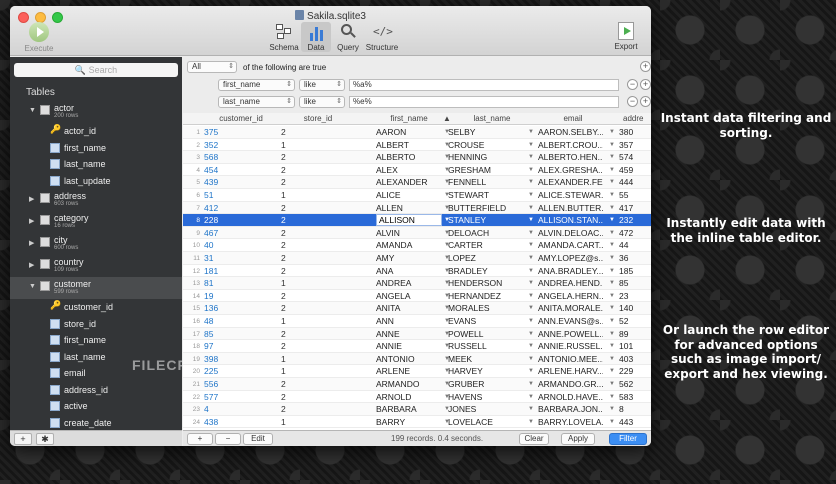 Image resolution: width=836 pixels, height=484 pixels. Describe the element at coordinates (96, 70) in the screenshot. I see `search-input: 🔍 Search` at that location.